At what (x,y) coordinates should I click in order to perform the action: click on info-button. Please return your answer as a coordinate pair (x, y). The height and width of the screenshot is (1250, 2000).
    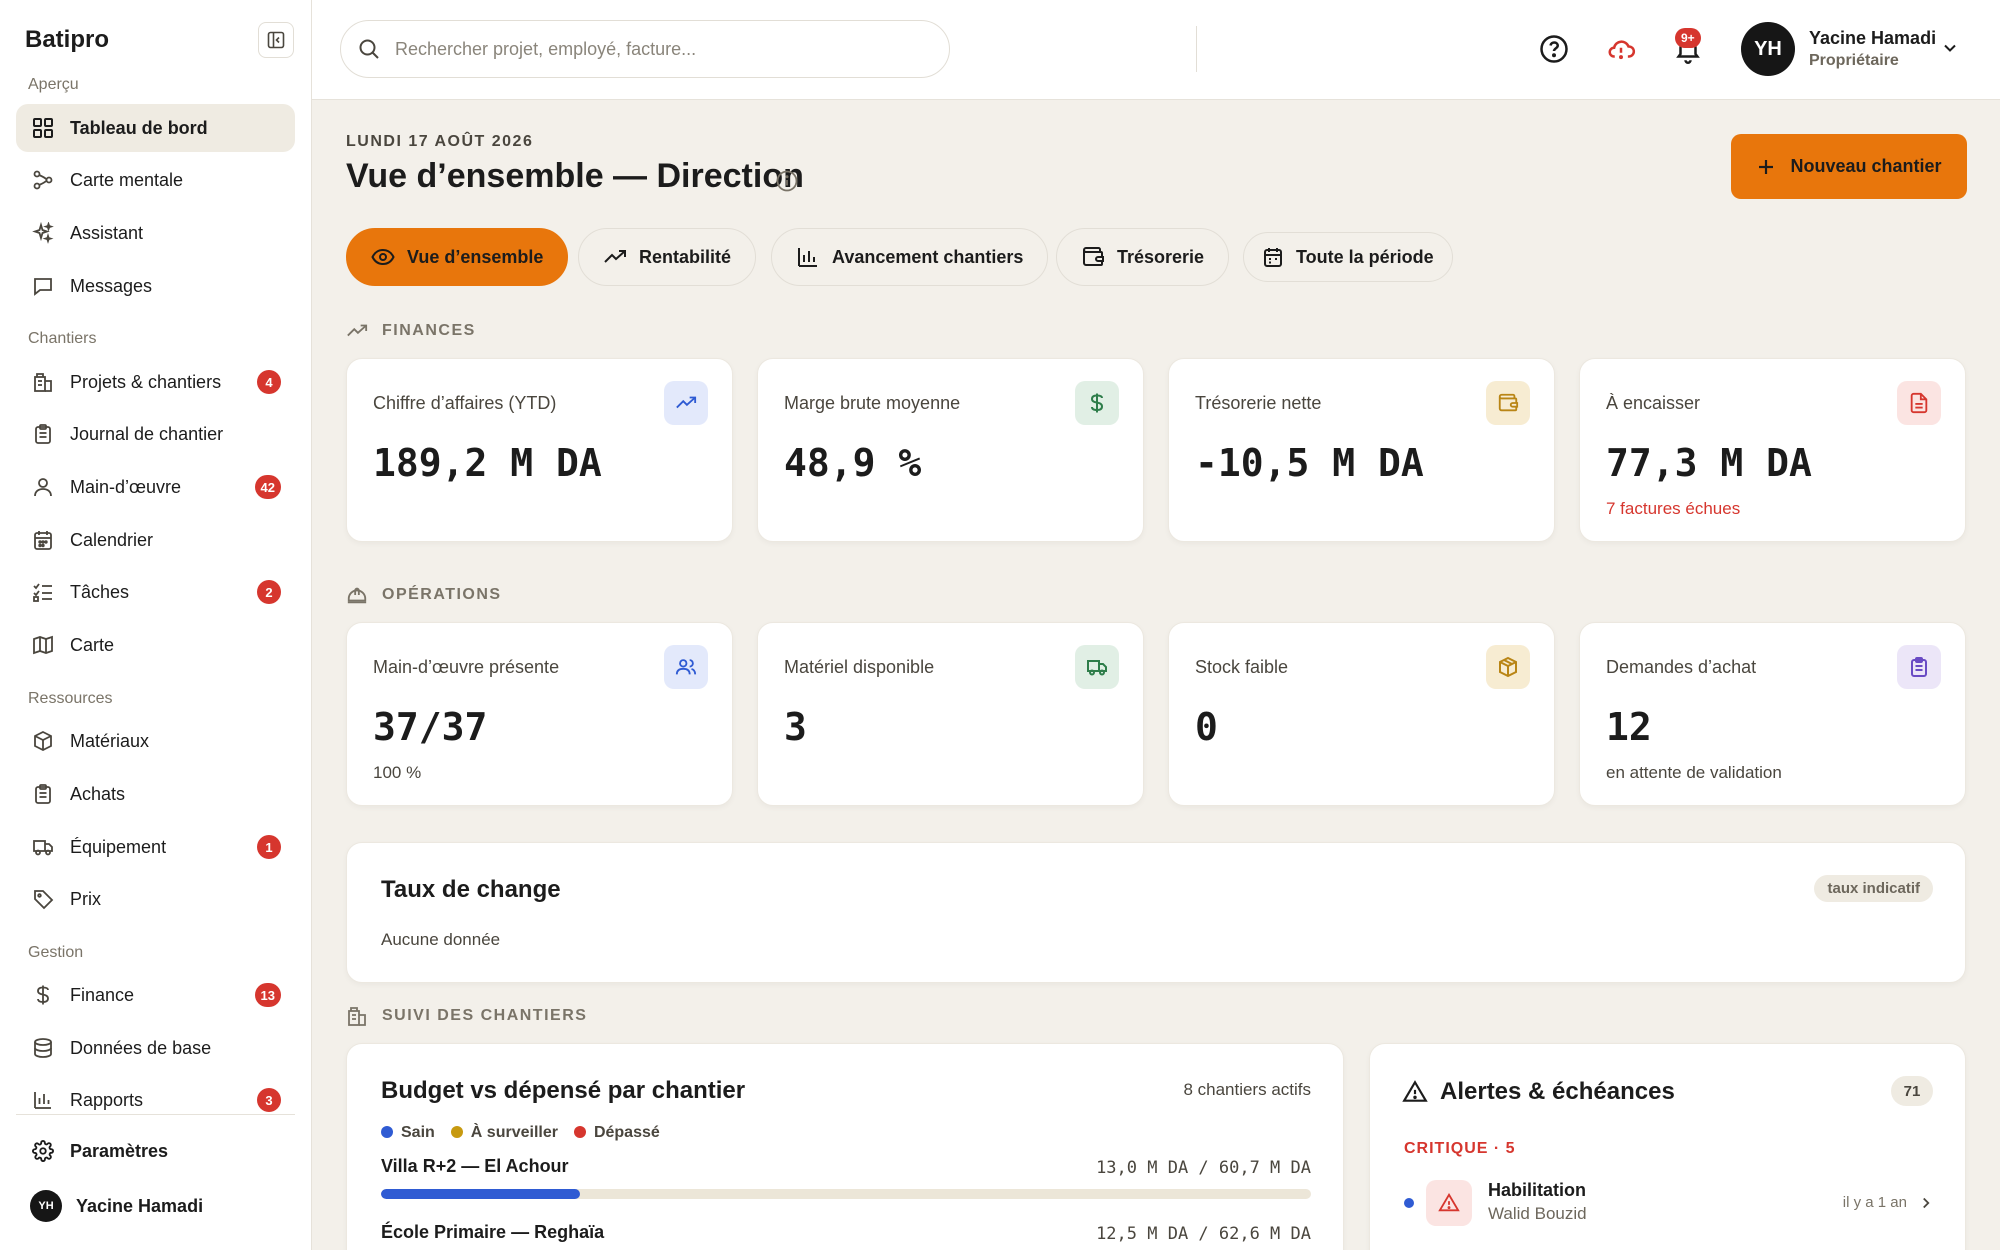
    Looking at the image, I should click on (787, 183).